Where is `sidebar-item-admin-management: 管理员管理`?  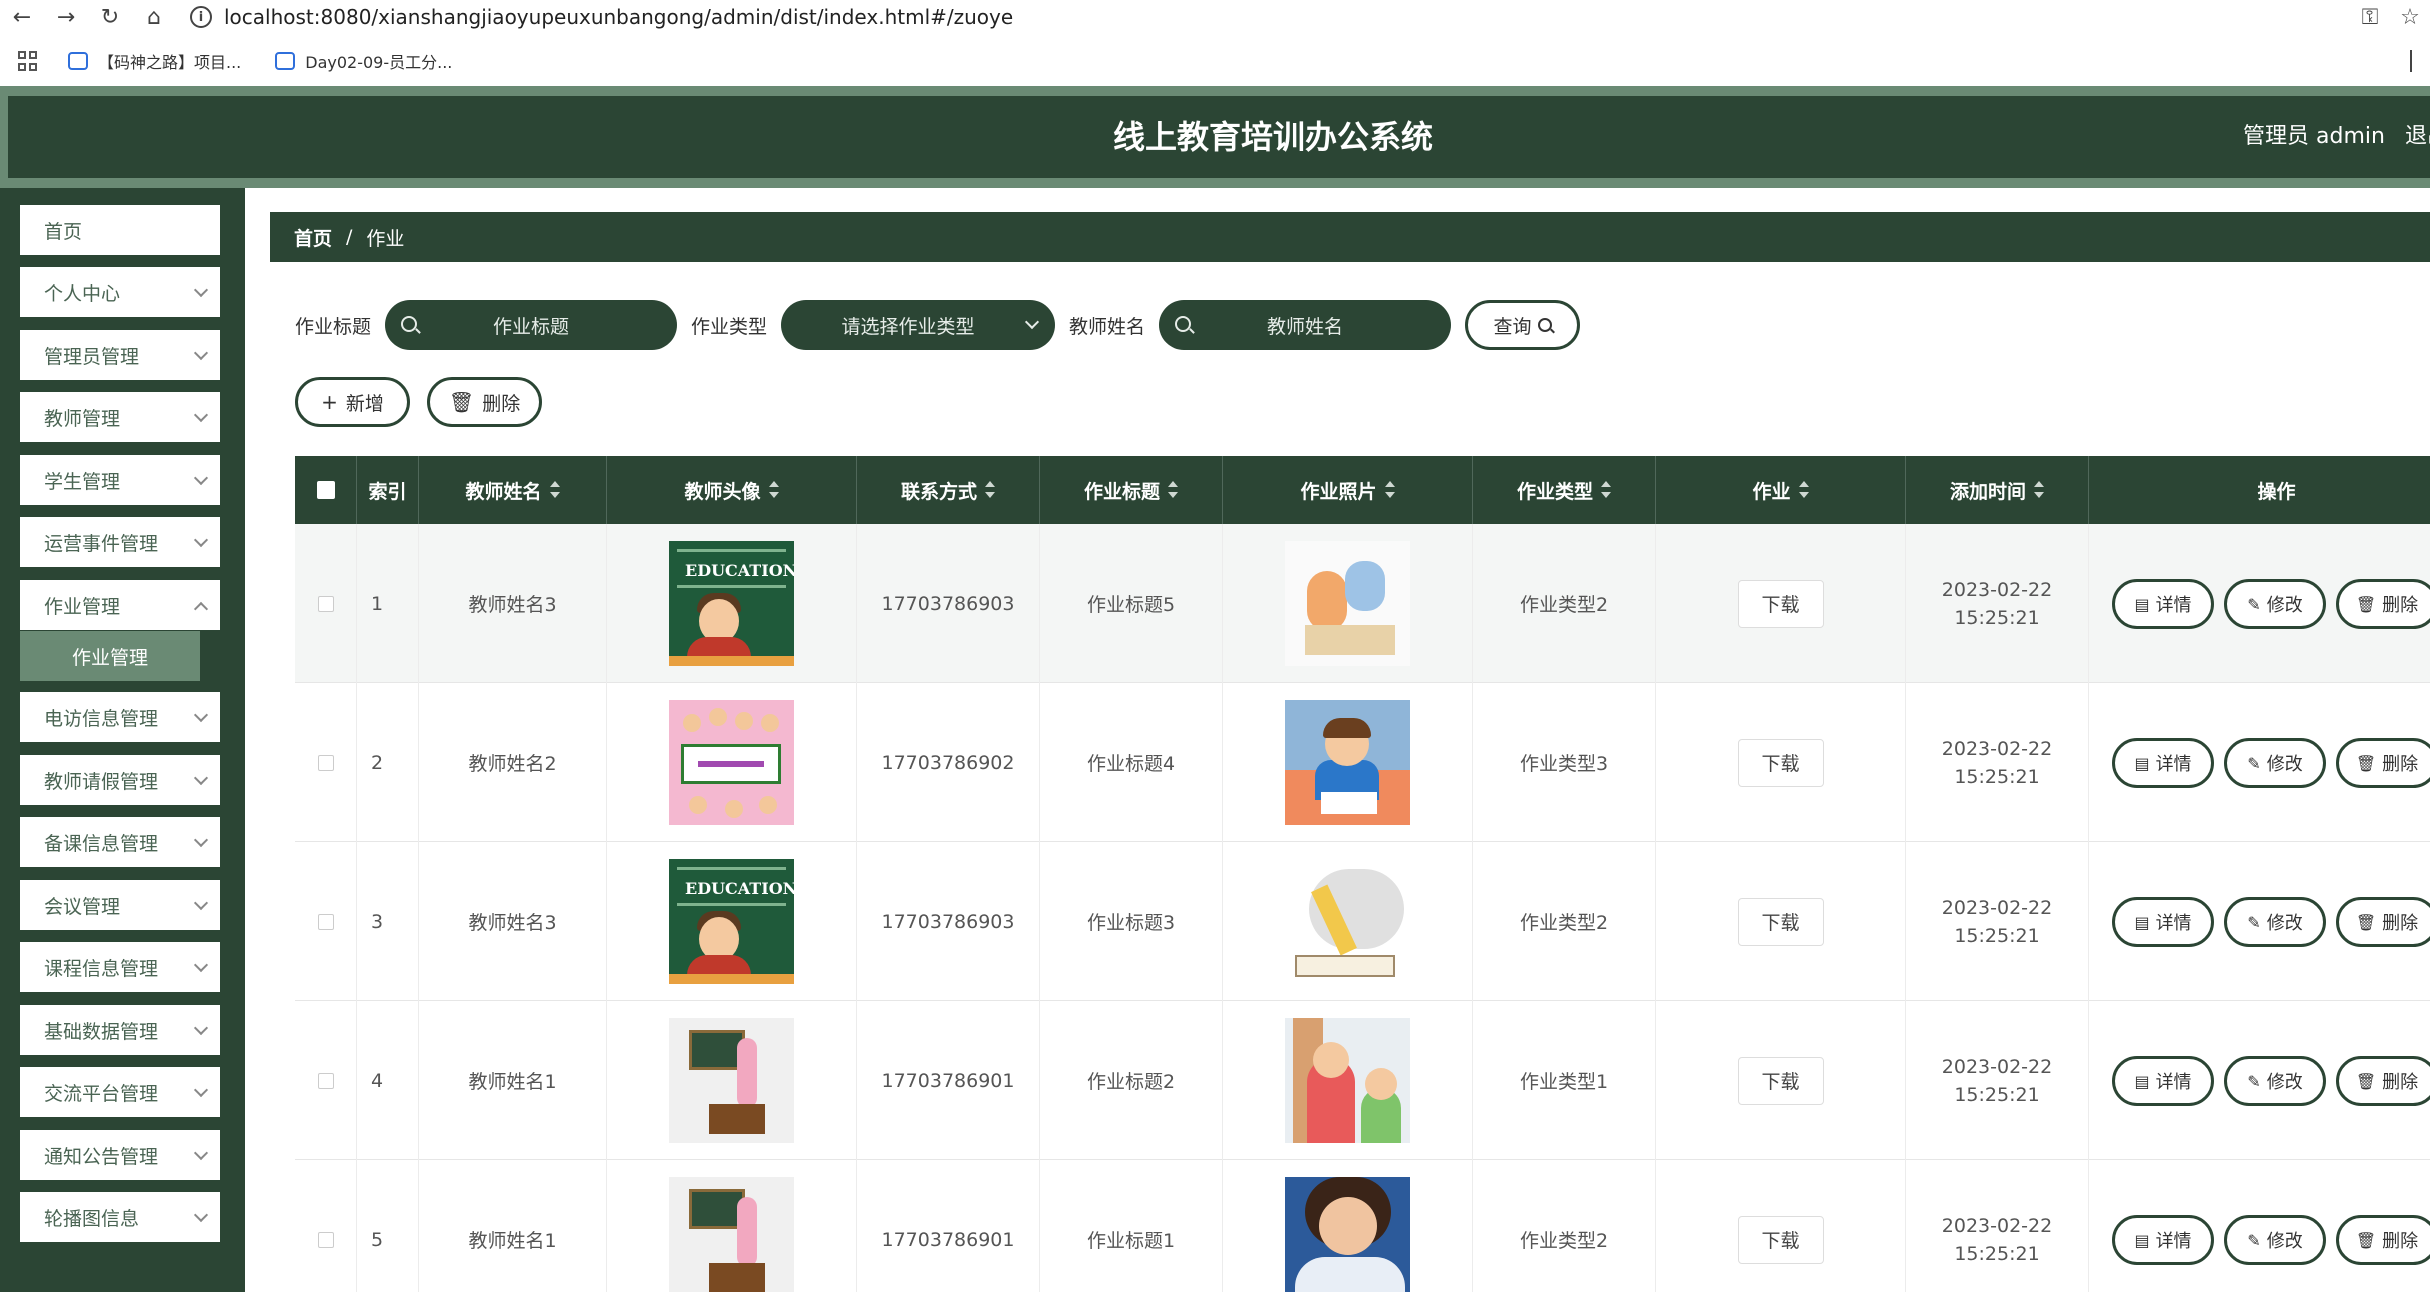 sidebar-item-admin-management: 管理员管理 is located at coordinates (120, 355).